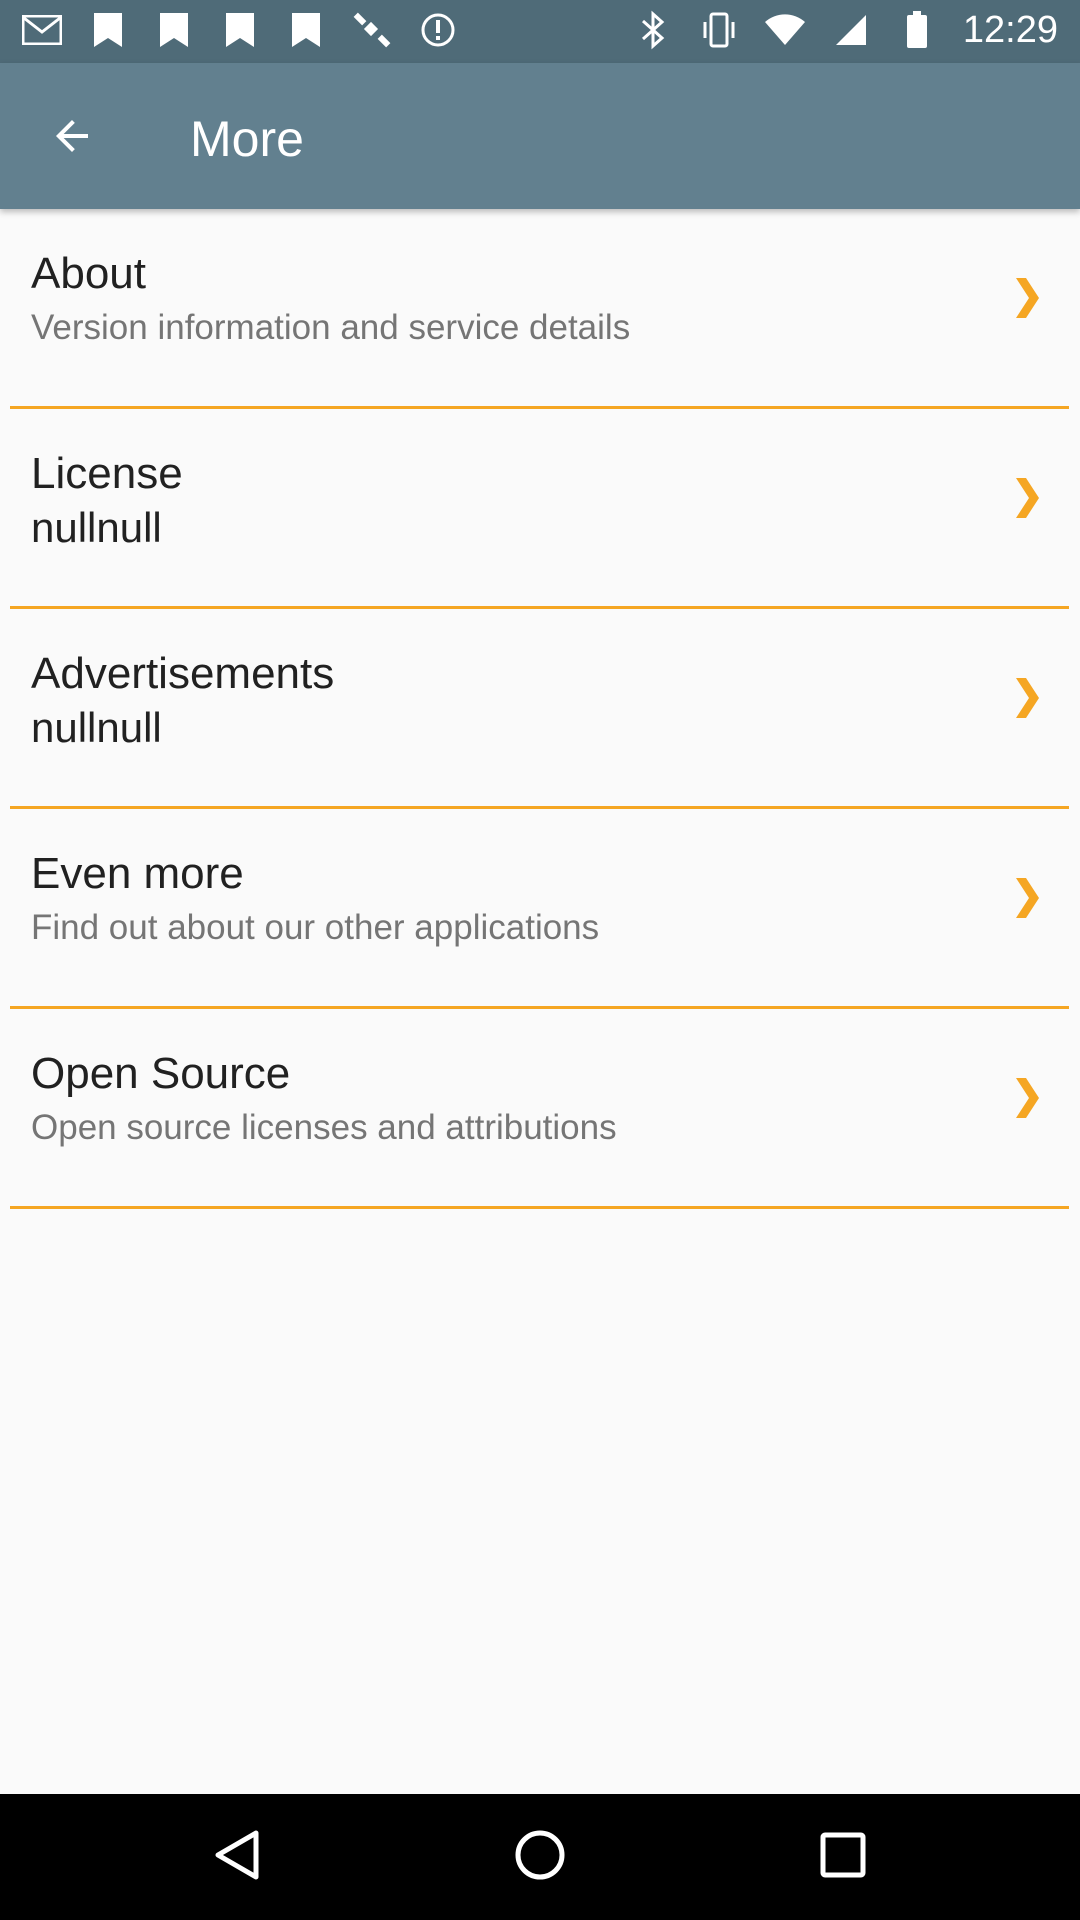  I want to click on status-time: 12:29, so click(1010, 30).